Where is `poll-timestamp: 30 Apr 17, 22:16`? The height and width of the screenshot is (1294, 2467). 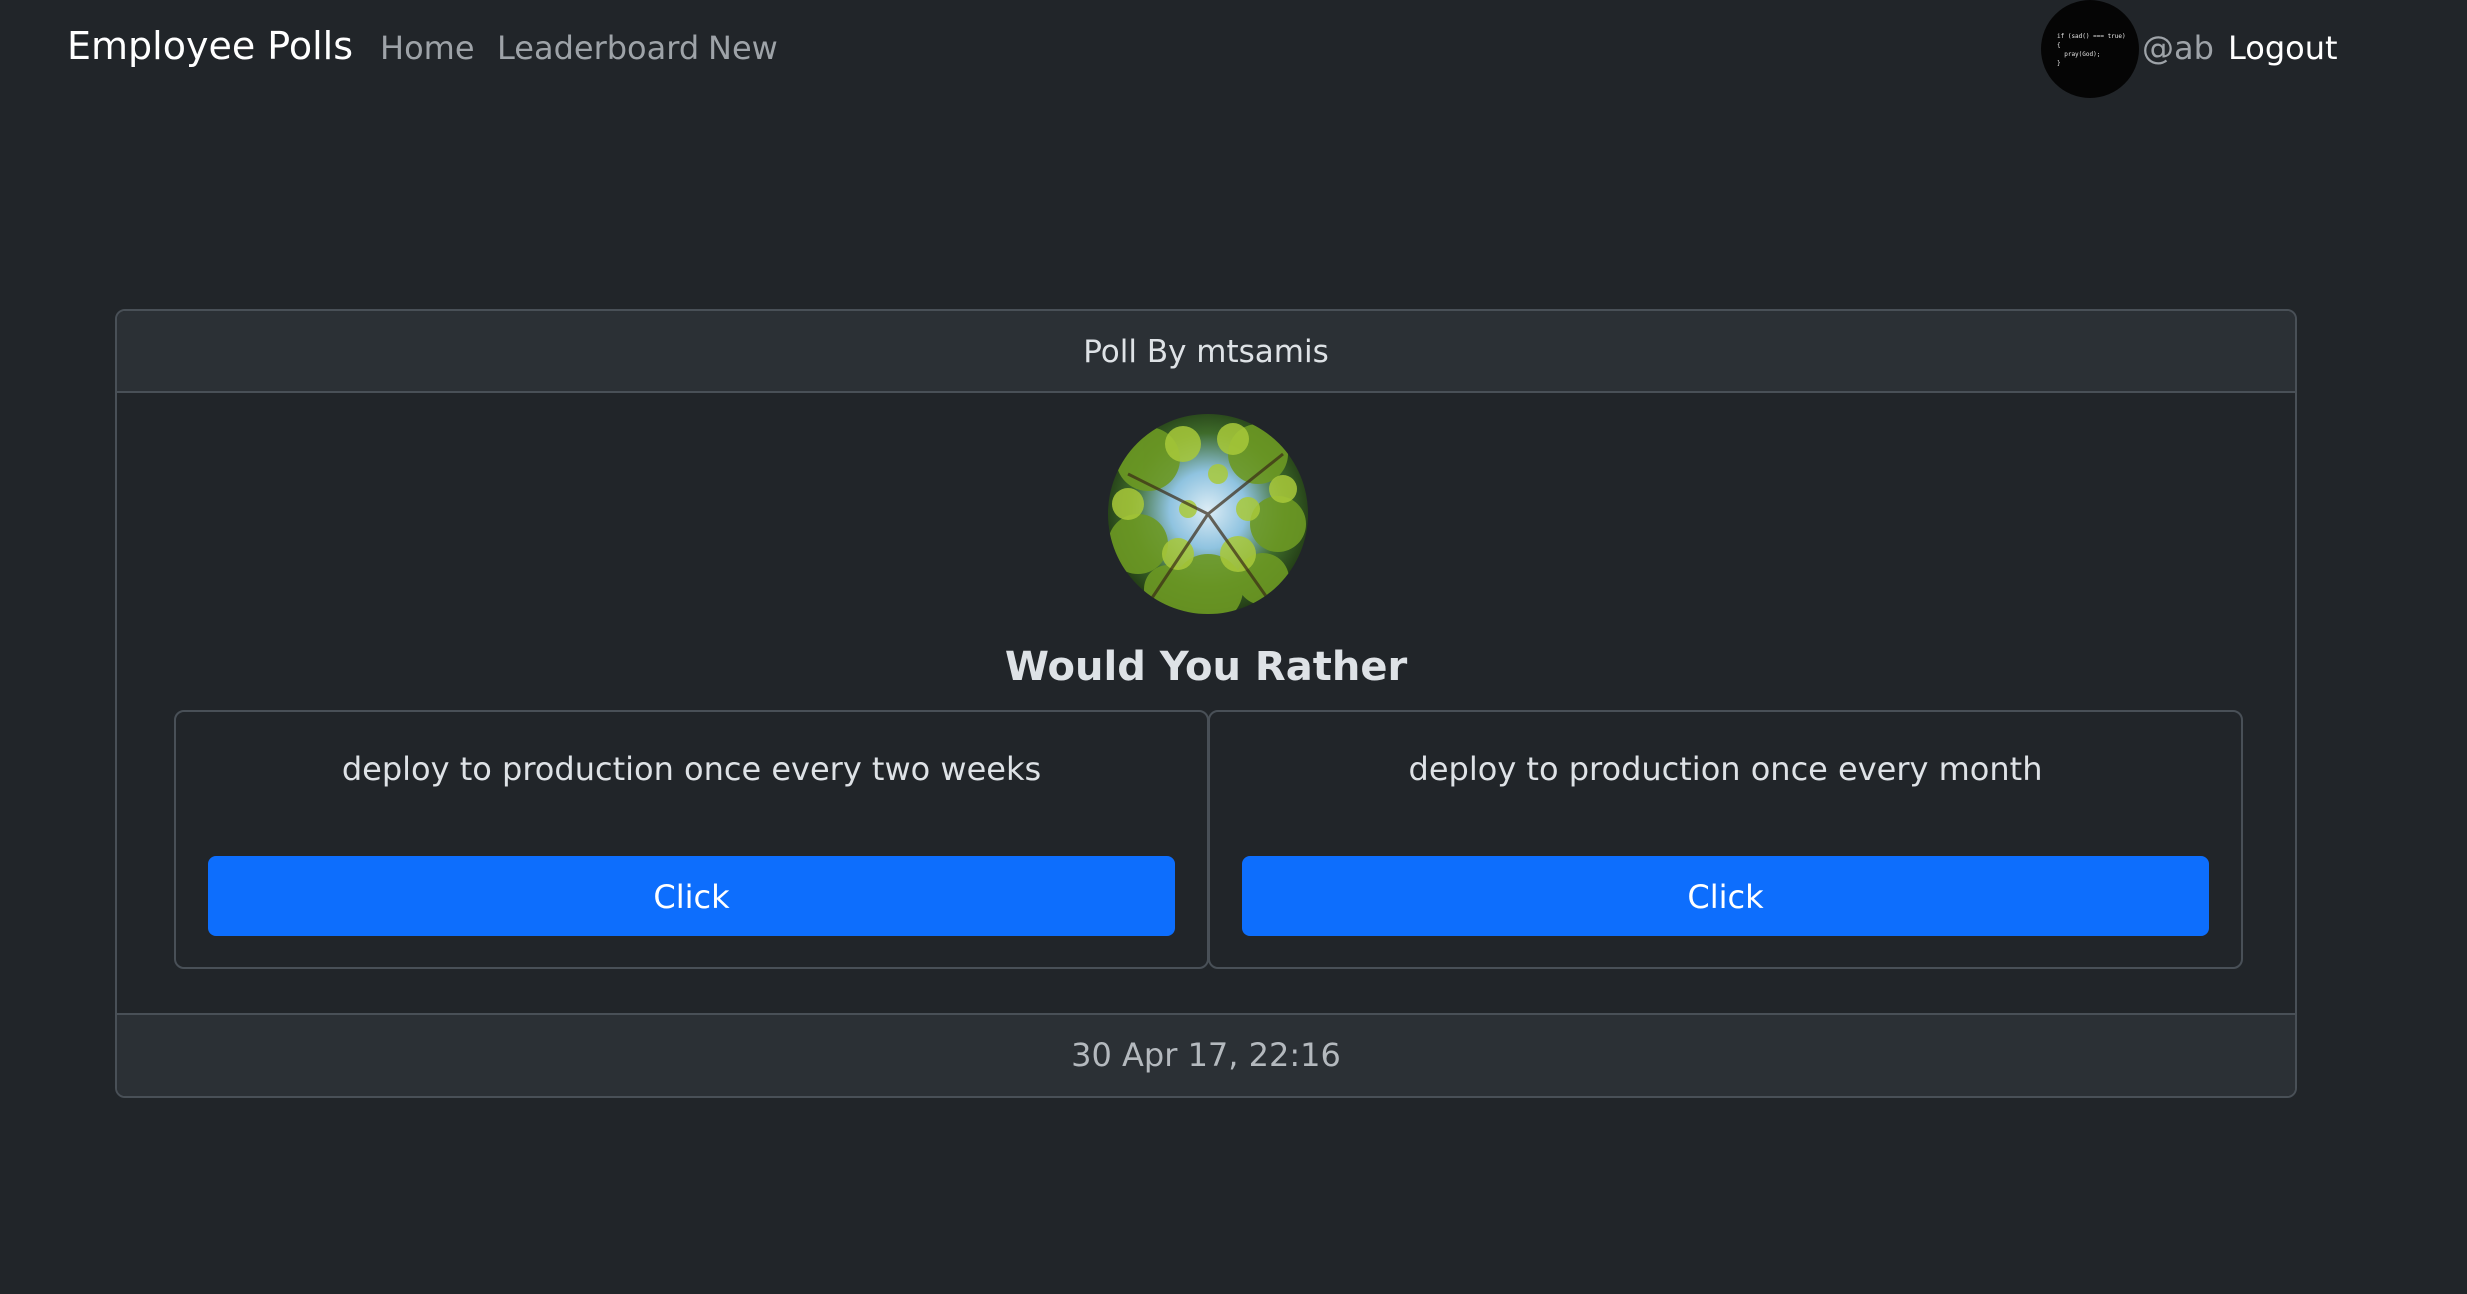 poll-timestamp: 30 Apr 17, 22:16 is located at coordinates (1206, 1054).